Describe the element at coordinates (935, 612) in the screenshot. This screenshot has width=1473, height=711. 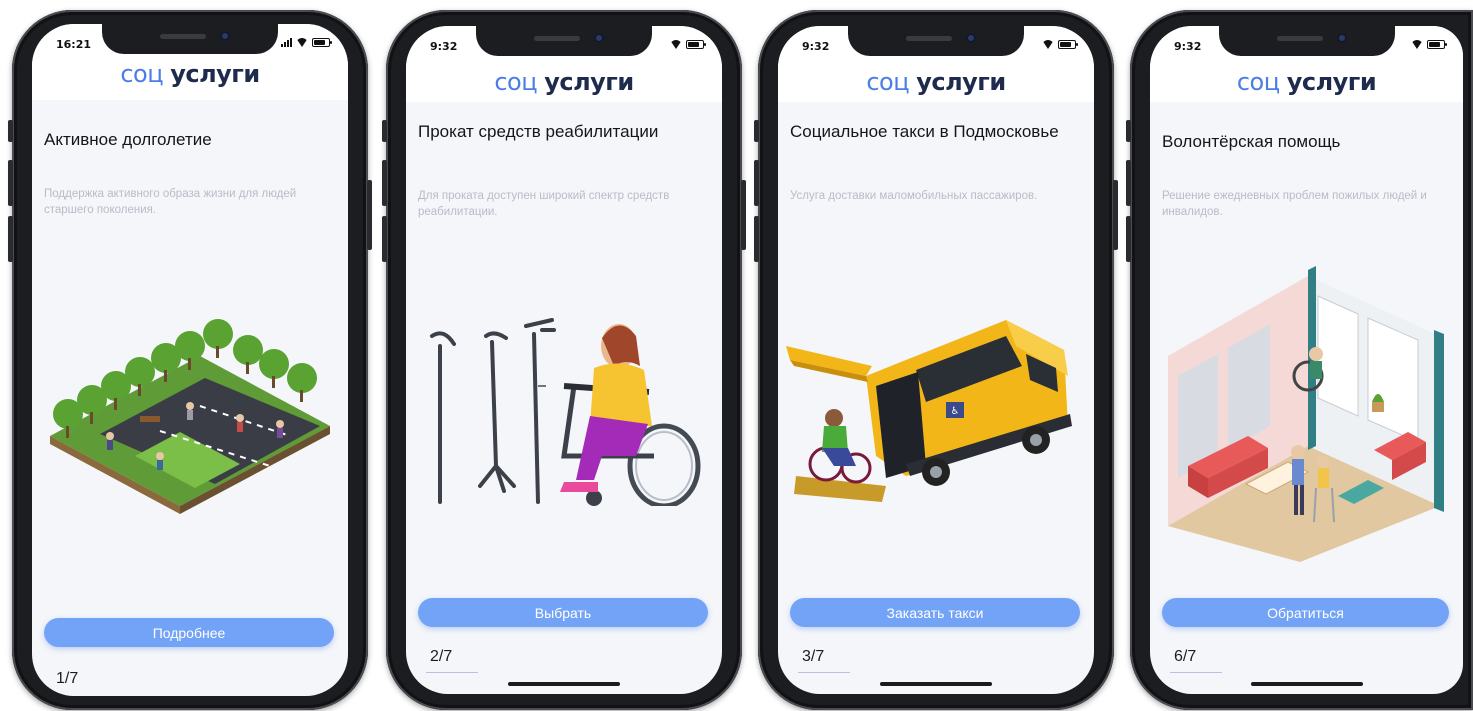
I see `order-taxi-button: Заказать такси` at that location.